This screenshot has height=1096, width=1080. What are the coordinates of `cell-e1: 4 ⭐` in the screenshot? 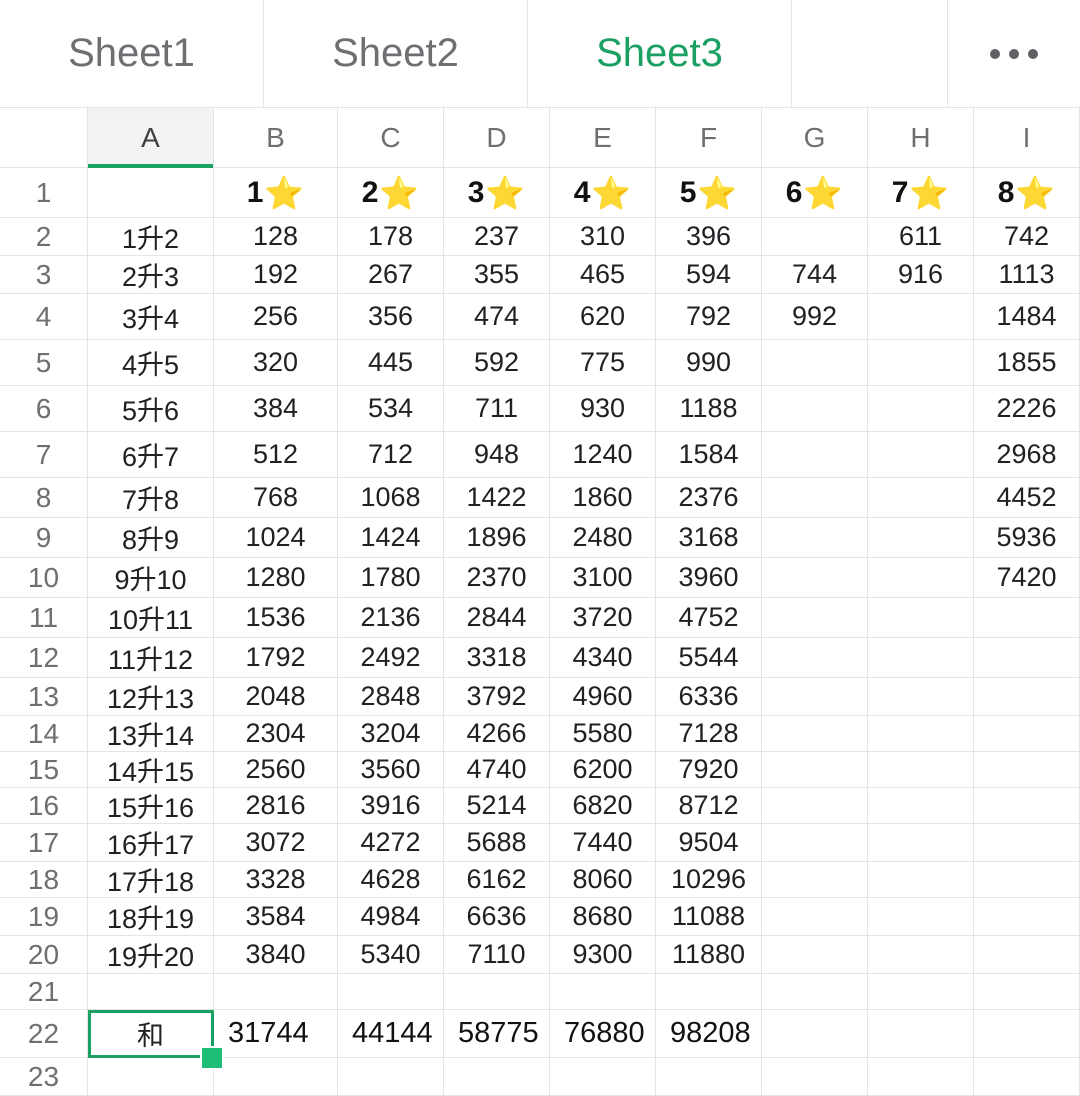 It's located at (603, 193).